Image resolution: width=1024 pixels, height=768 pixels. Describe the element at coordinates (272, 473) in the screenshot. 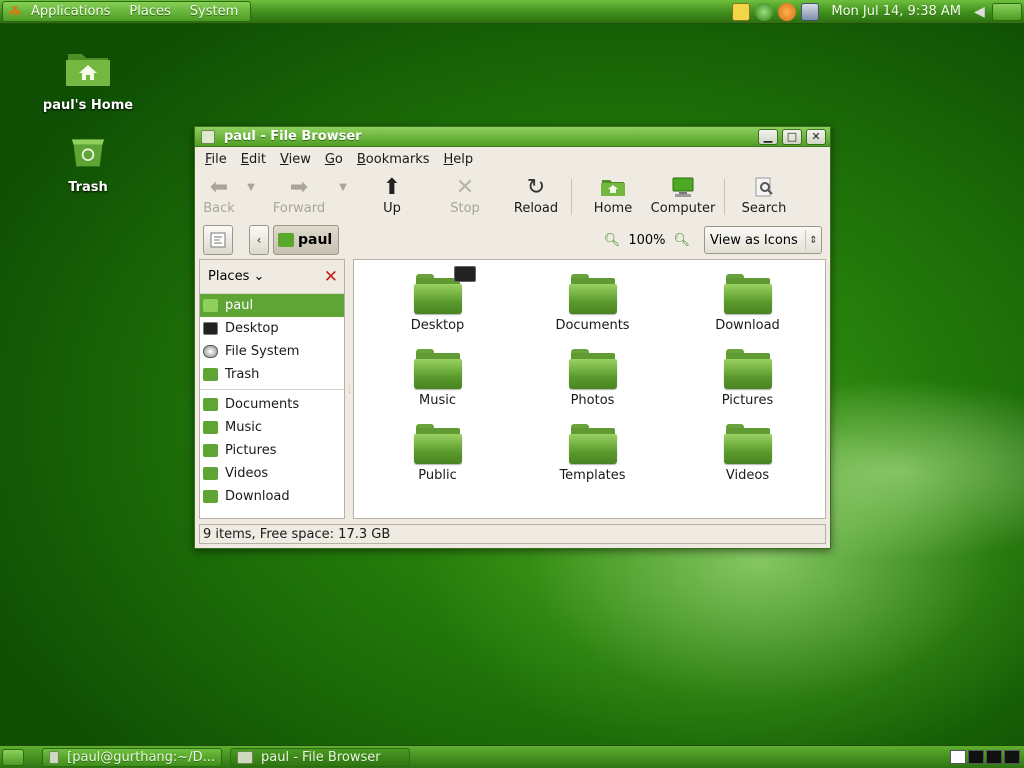

I see `sidebar-item-videos: Videos` at that location.